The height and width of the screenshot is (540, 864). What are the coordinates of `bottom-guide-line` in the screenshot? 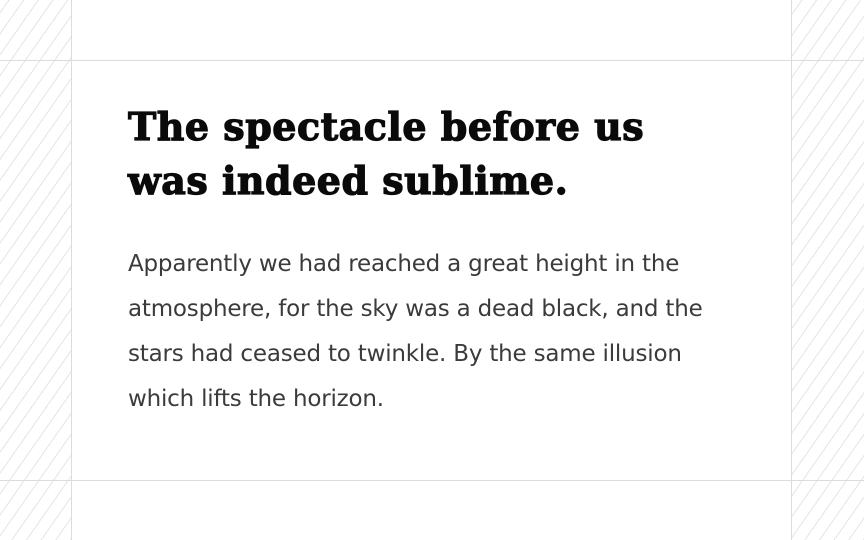 It's located at (432, 480).